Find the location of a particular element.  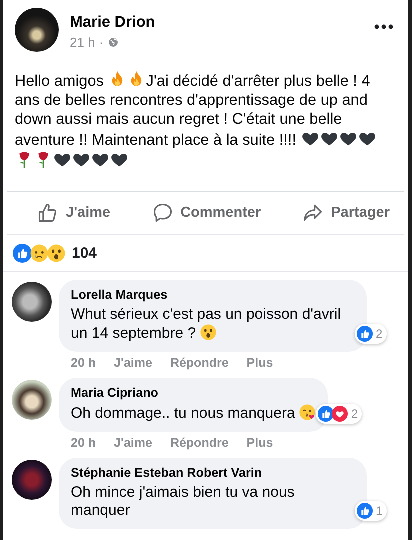

globe-icon is located at coordinates (113, 42).